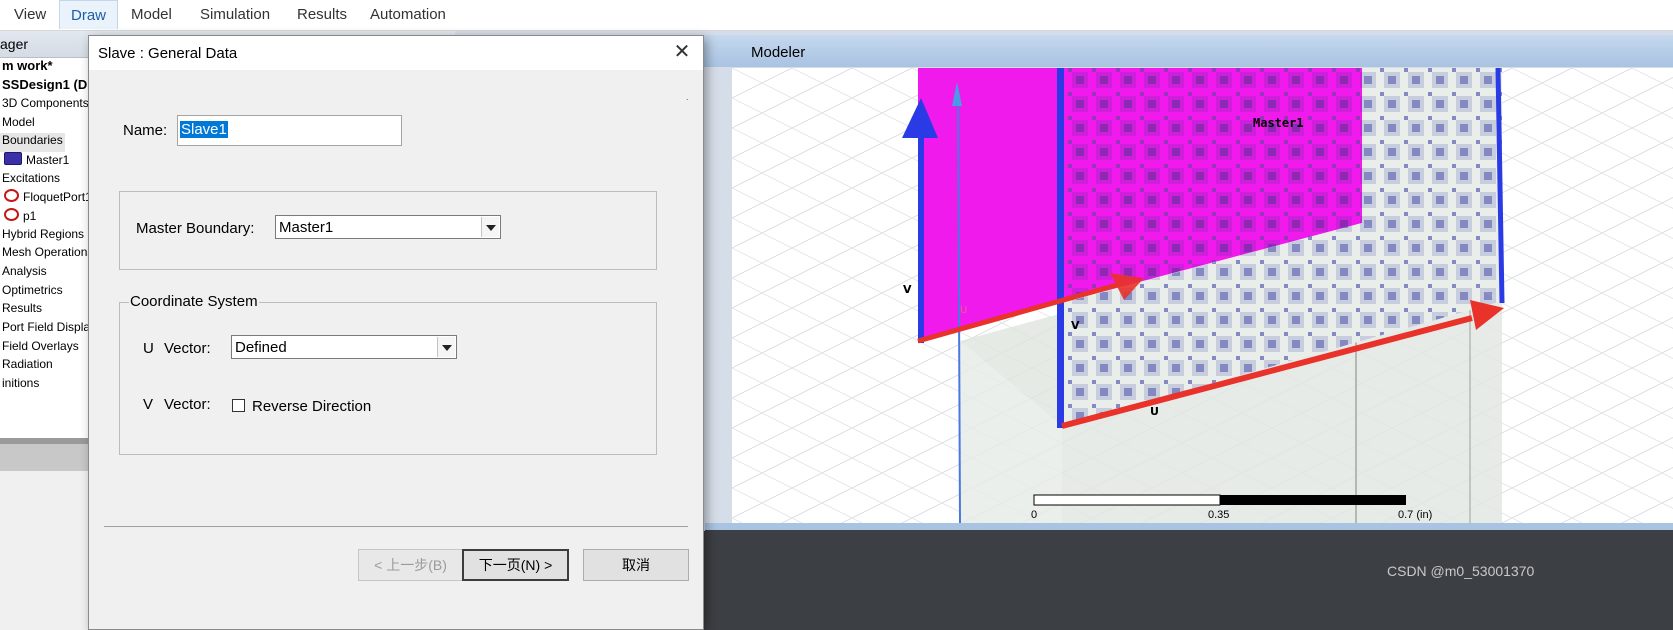  I want to click on tree-item-label: Mesh Operations, so click(48, 252).